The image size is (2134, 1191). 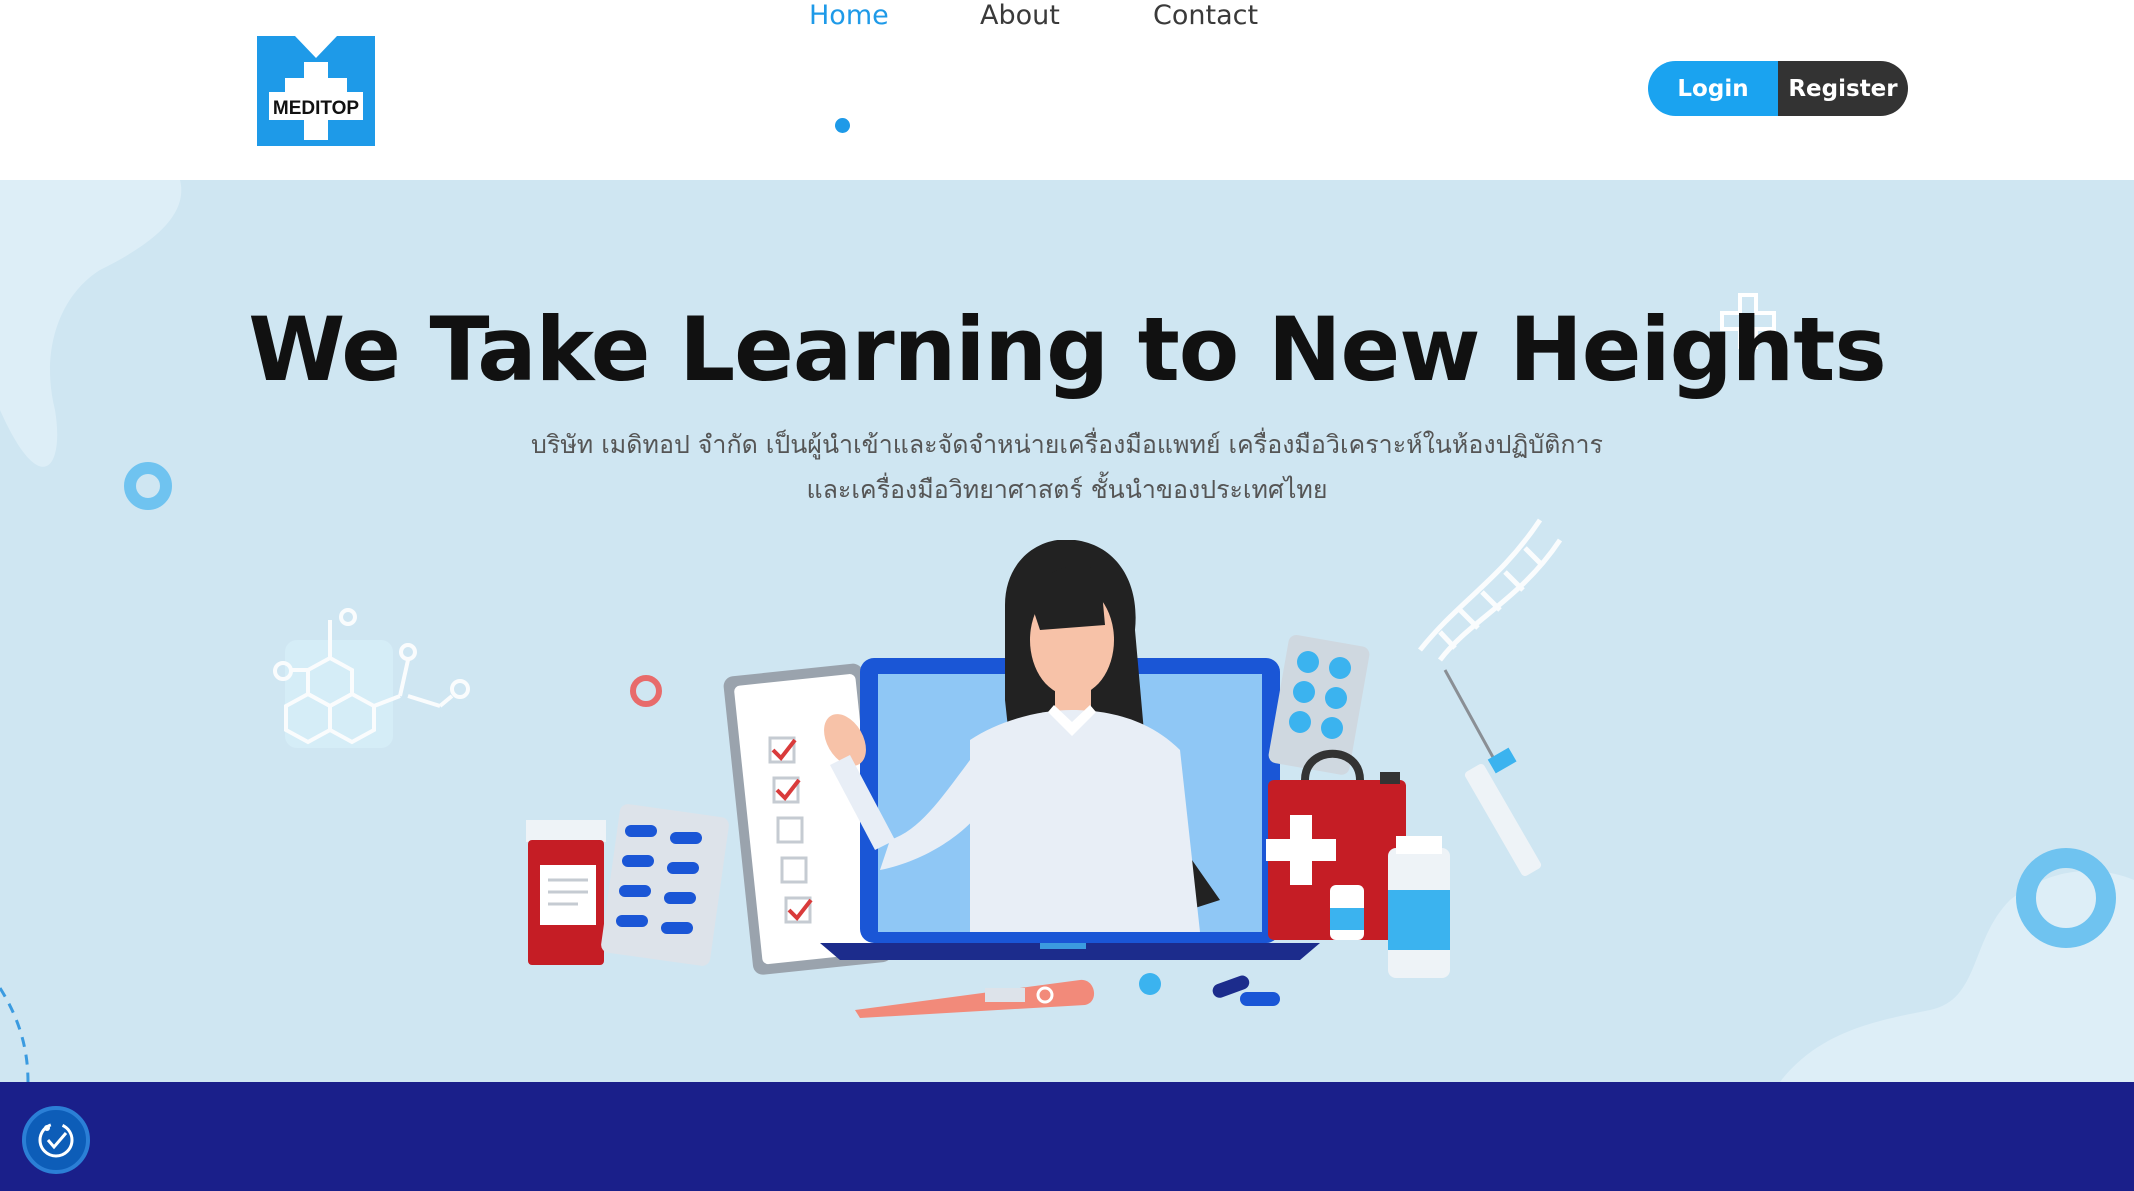 I want to click on accessibility-button, so click(x=56, y=1140).